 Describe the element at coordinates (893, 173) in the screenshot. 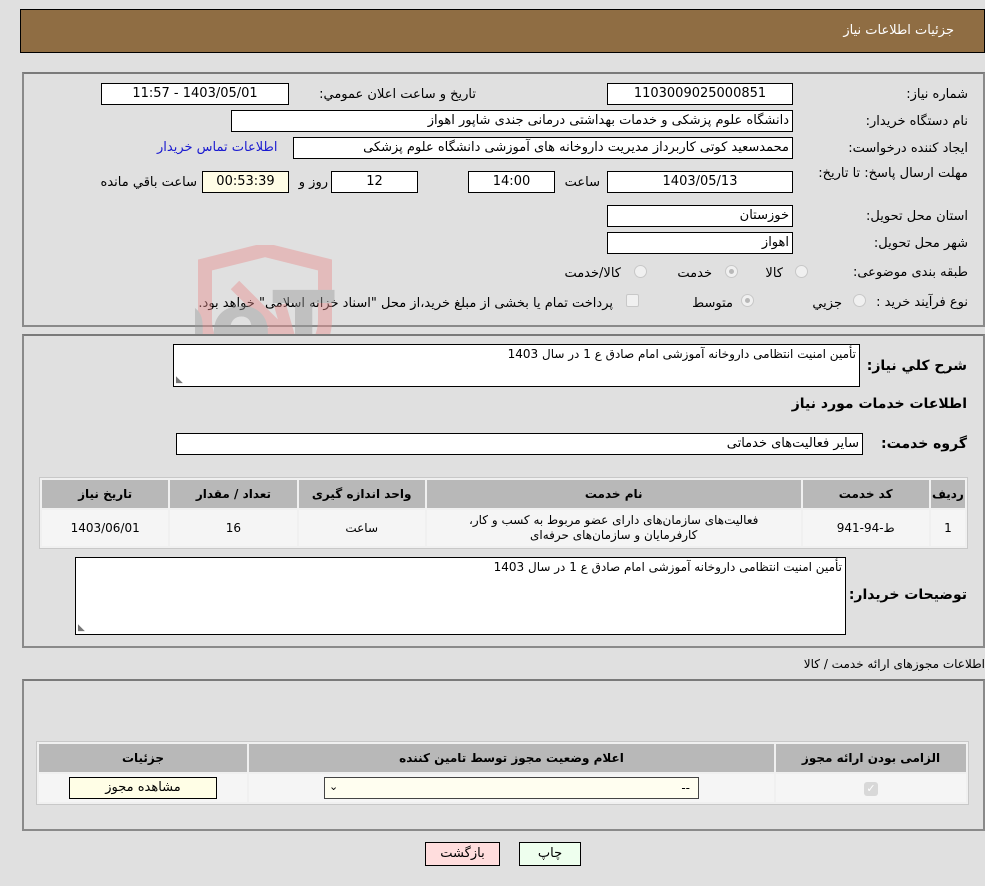

I see `deadline-label: مهلت ارسال پاسخ: تا تاریخ:` at that location.